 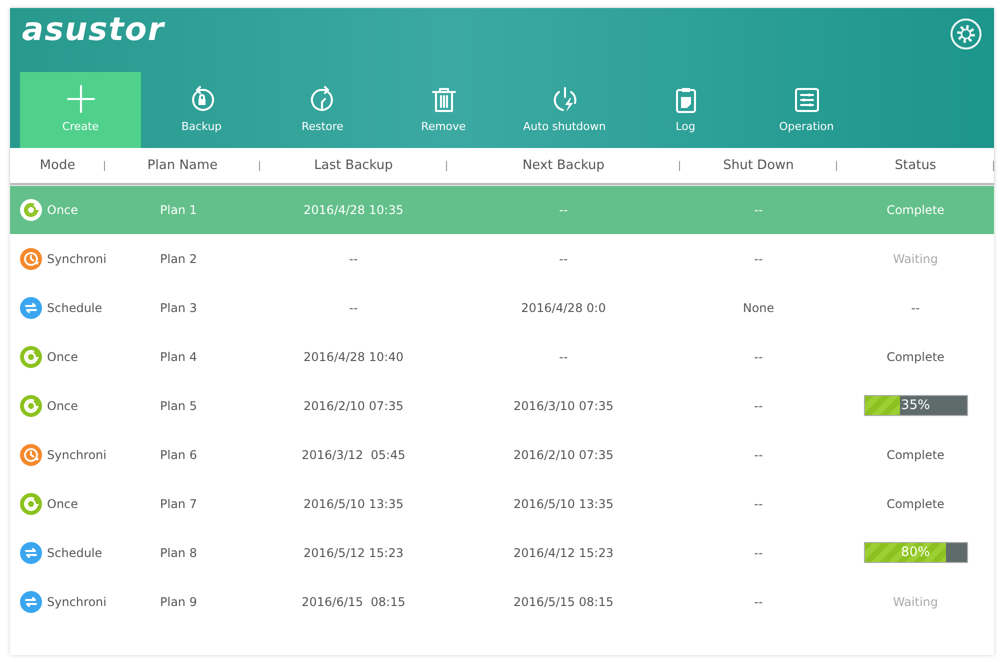 I want to click on logo: asustor, so click(x=93, y=29).